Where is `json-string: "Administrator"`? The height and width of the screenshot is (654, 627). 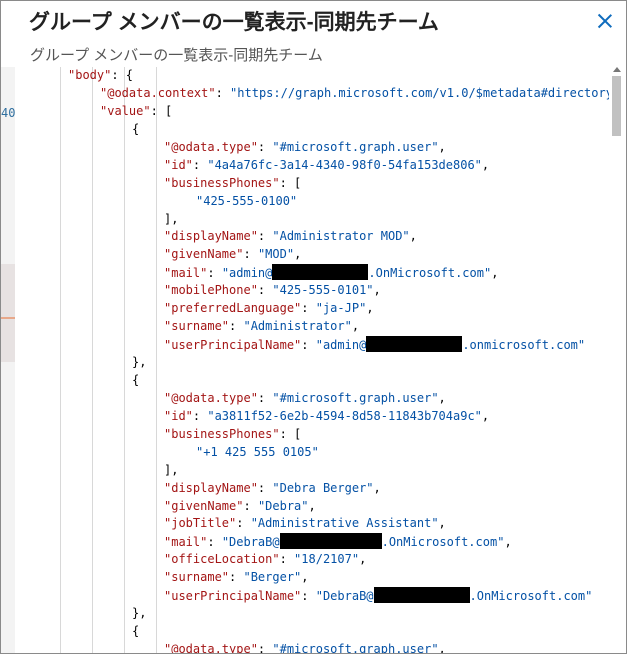 json-string: "Administrator" is located at coordinates (297, 326).